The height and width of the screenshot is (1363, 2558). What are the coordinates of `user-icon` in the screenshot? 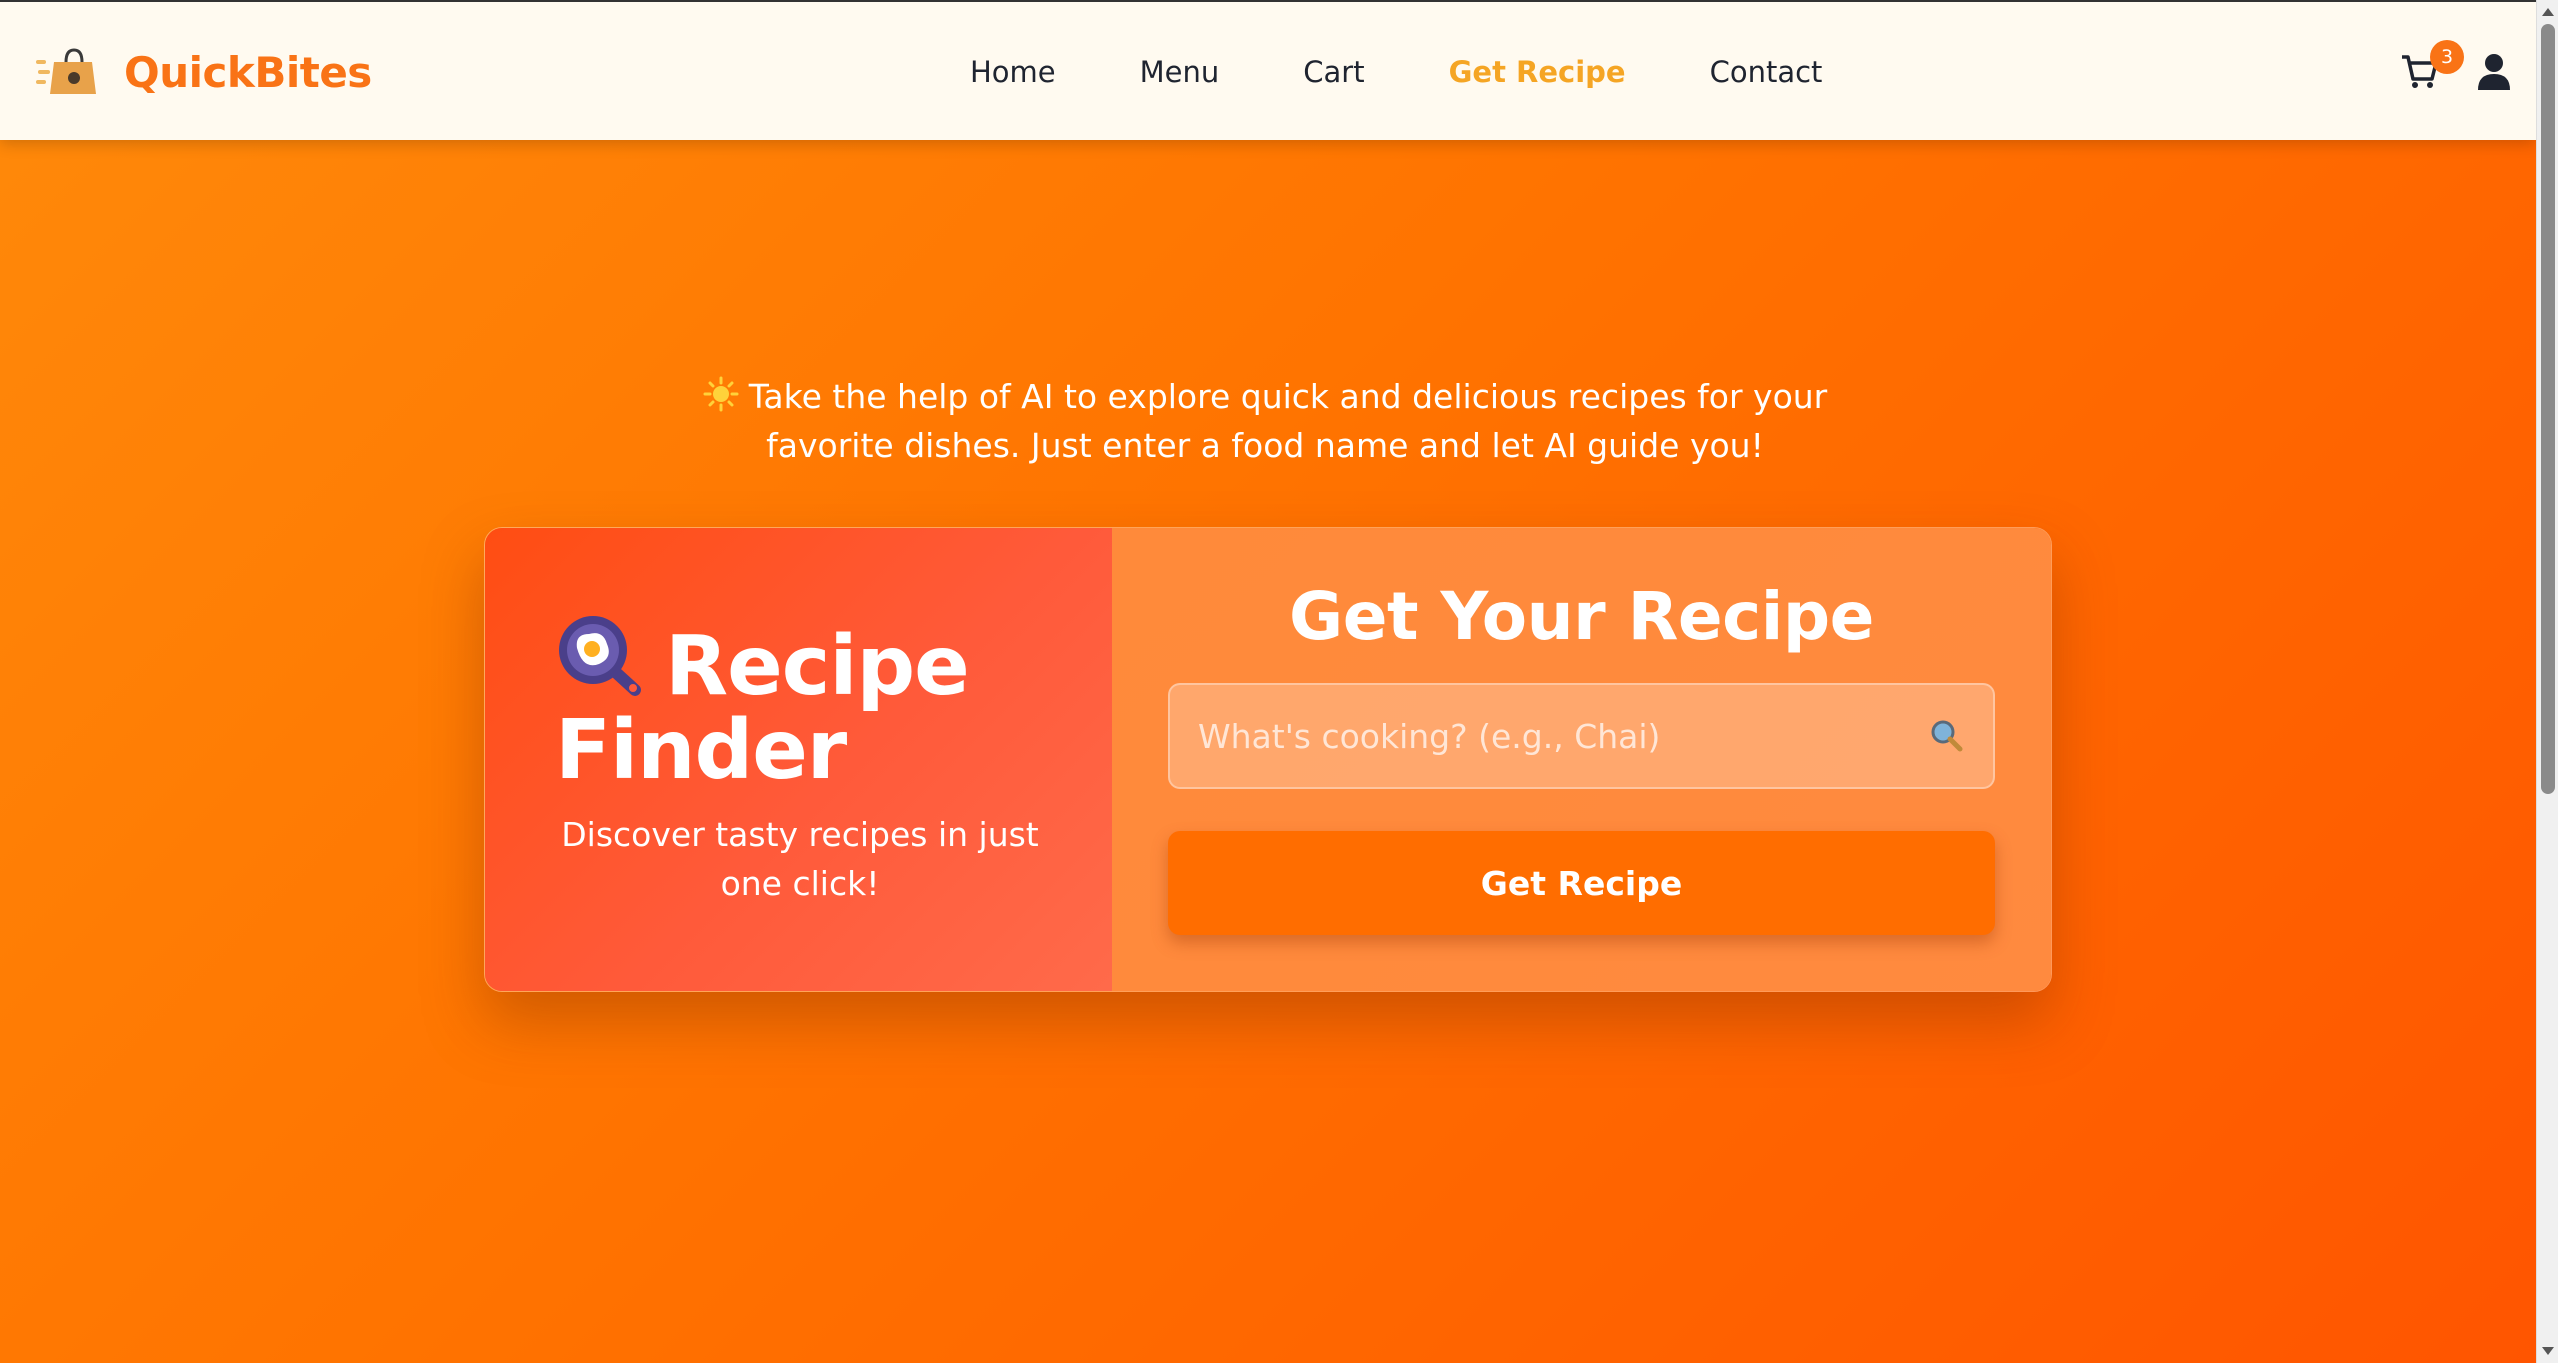 It's located at (2494, 72).